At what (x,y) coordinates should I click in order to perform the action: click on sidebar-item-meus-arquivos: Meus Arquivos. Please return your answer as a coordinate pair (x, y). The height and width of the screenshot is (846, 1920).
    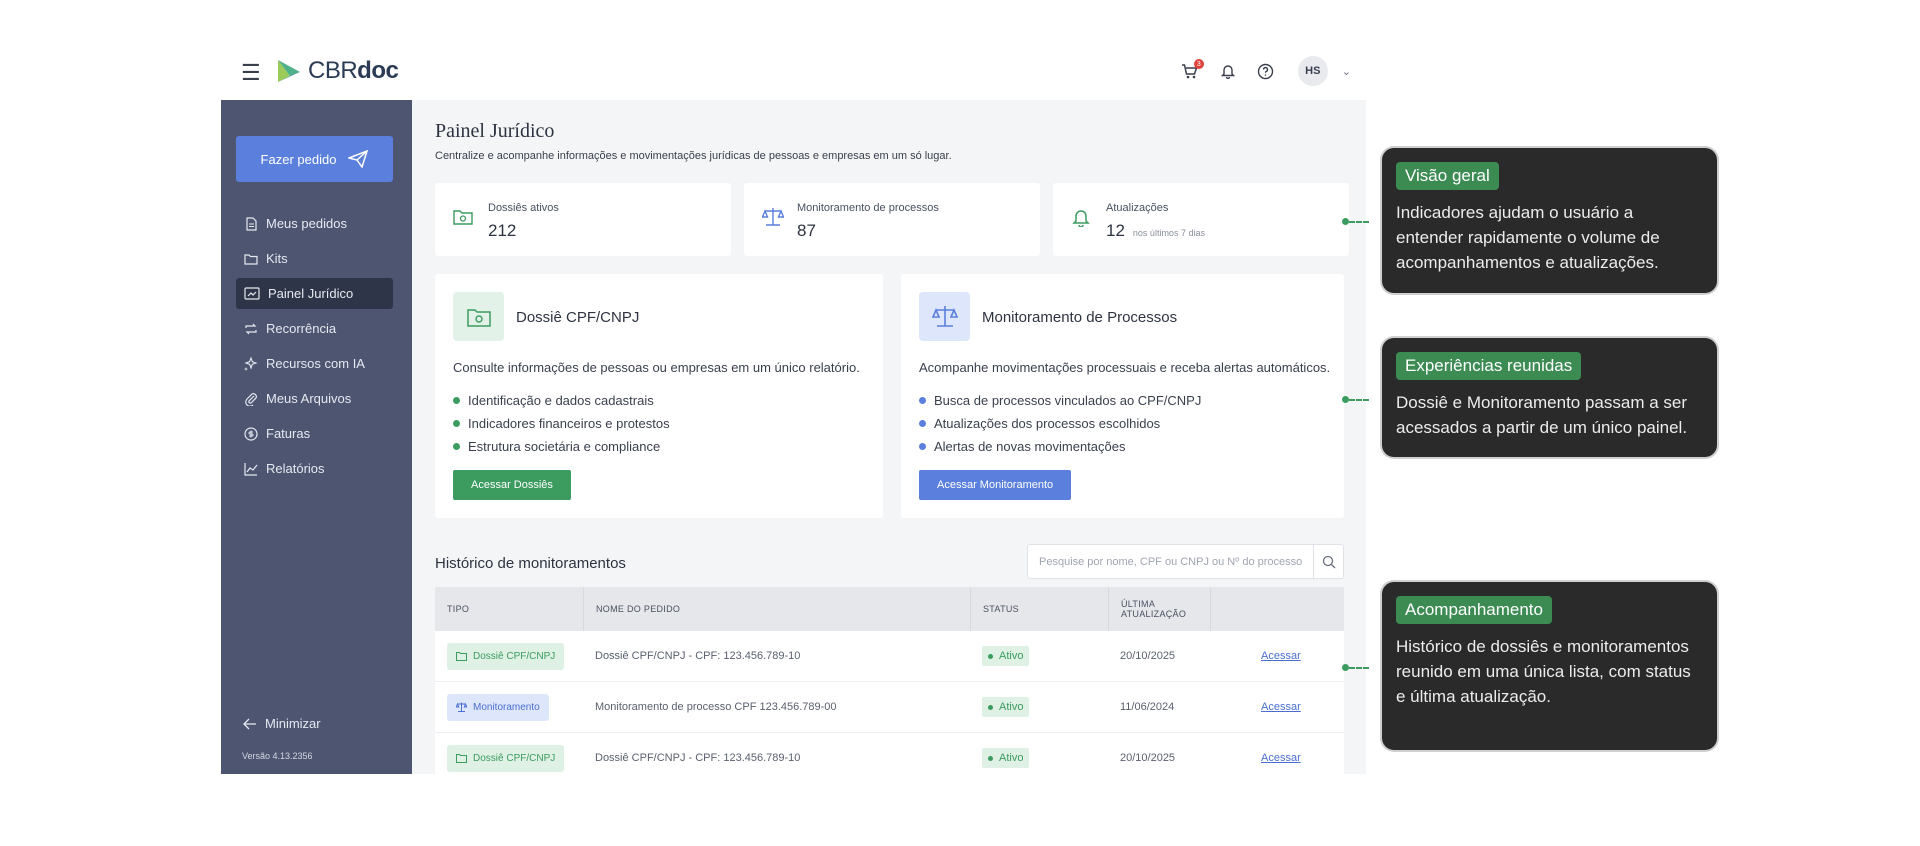
    Looking at the image, I should click on (314, 398).